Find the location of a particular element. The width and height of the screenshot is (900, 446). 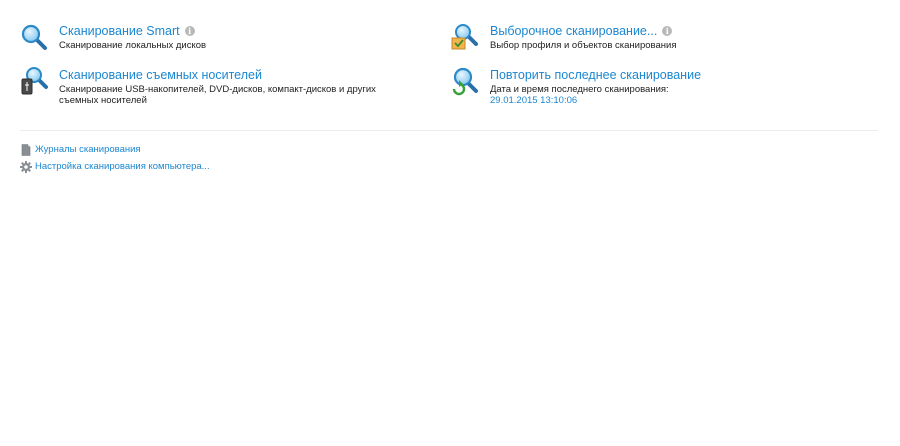

divider is located at coordinates (449, 130).